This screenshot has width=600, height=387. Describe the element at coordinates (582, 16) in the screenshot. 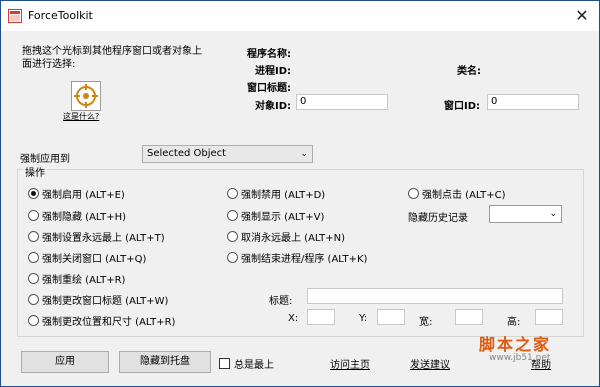

I see `close-button: ✕` at that location.